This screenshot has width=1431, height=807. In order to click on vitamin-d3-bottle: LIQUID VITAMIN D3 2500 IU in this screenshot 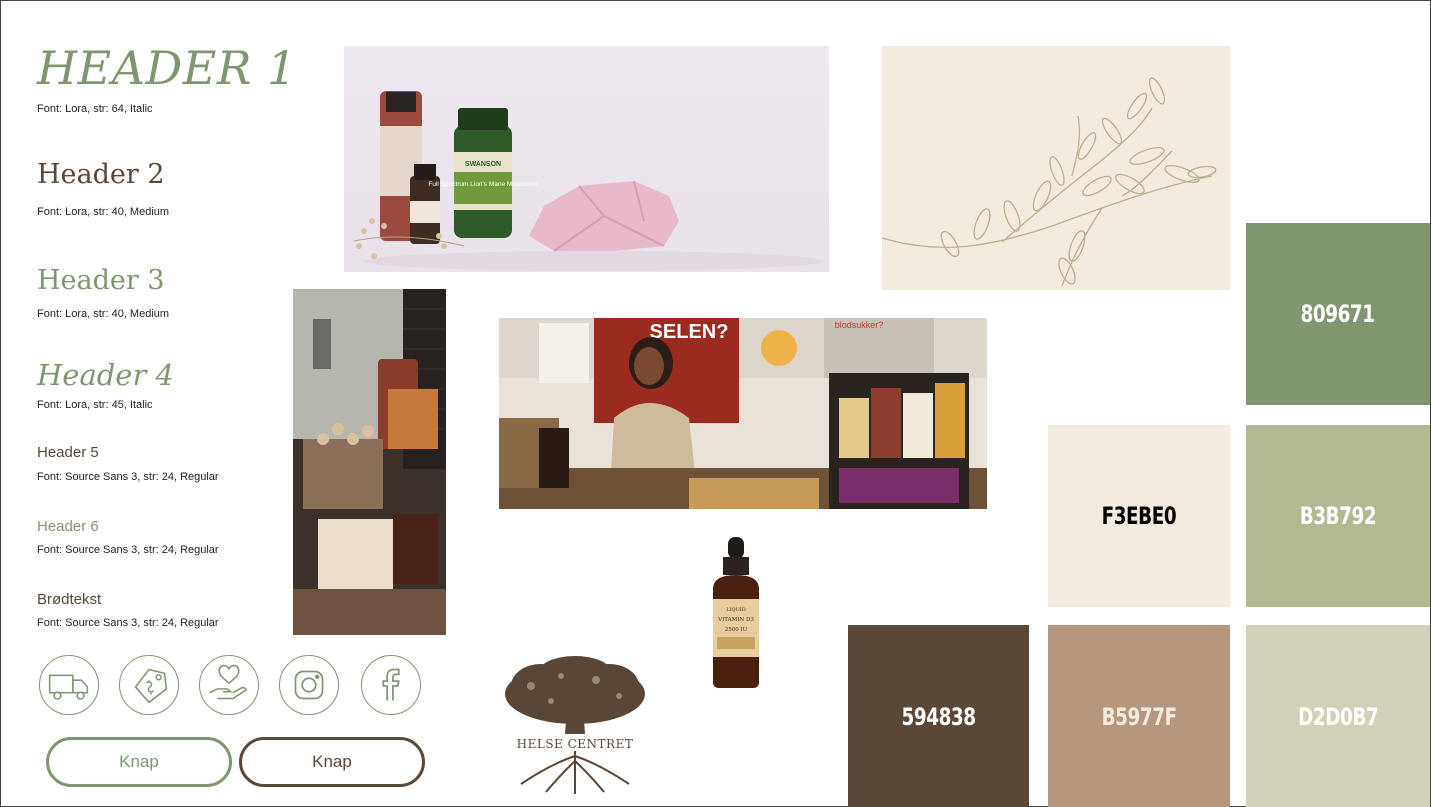, I will do `click(736, 613)`.